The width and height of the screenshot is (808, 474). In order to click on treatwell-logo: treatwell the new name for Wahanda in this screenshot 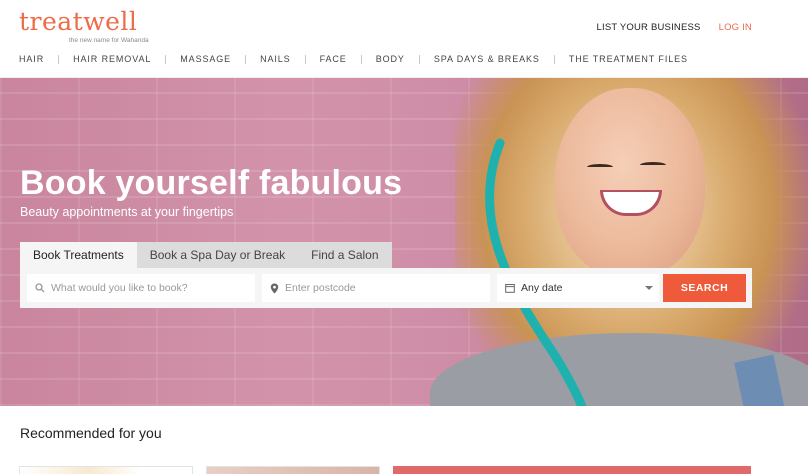, I will do `click(84, 26)`.